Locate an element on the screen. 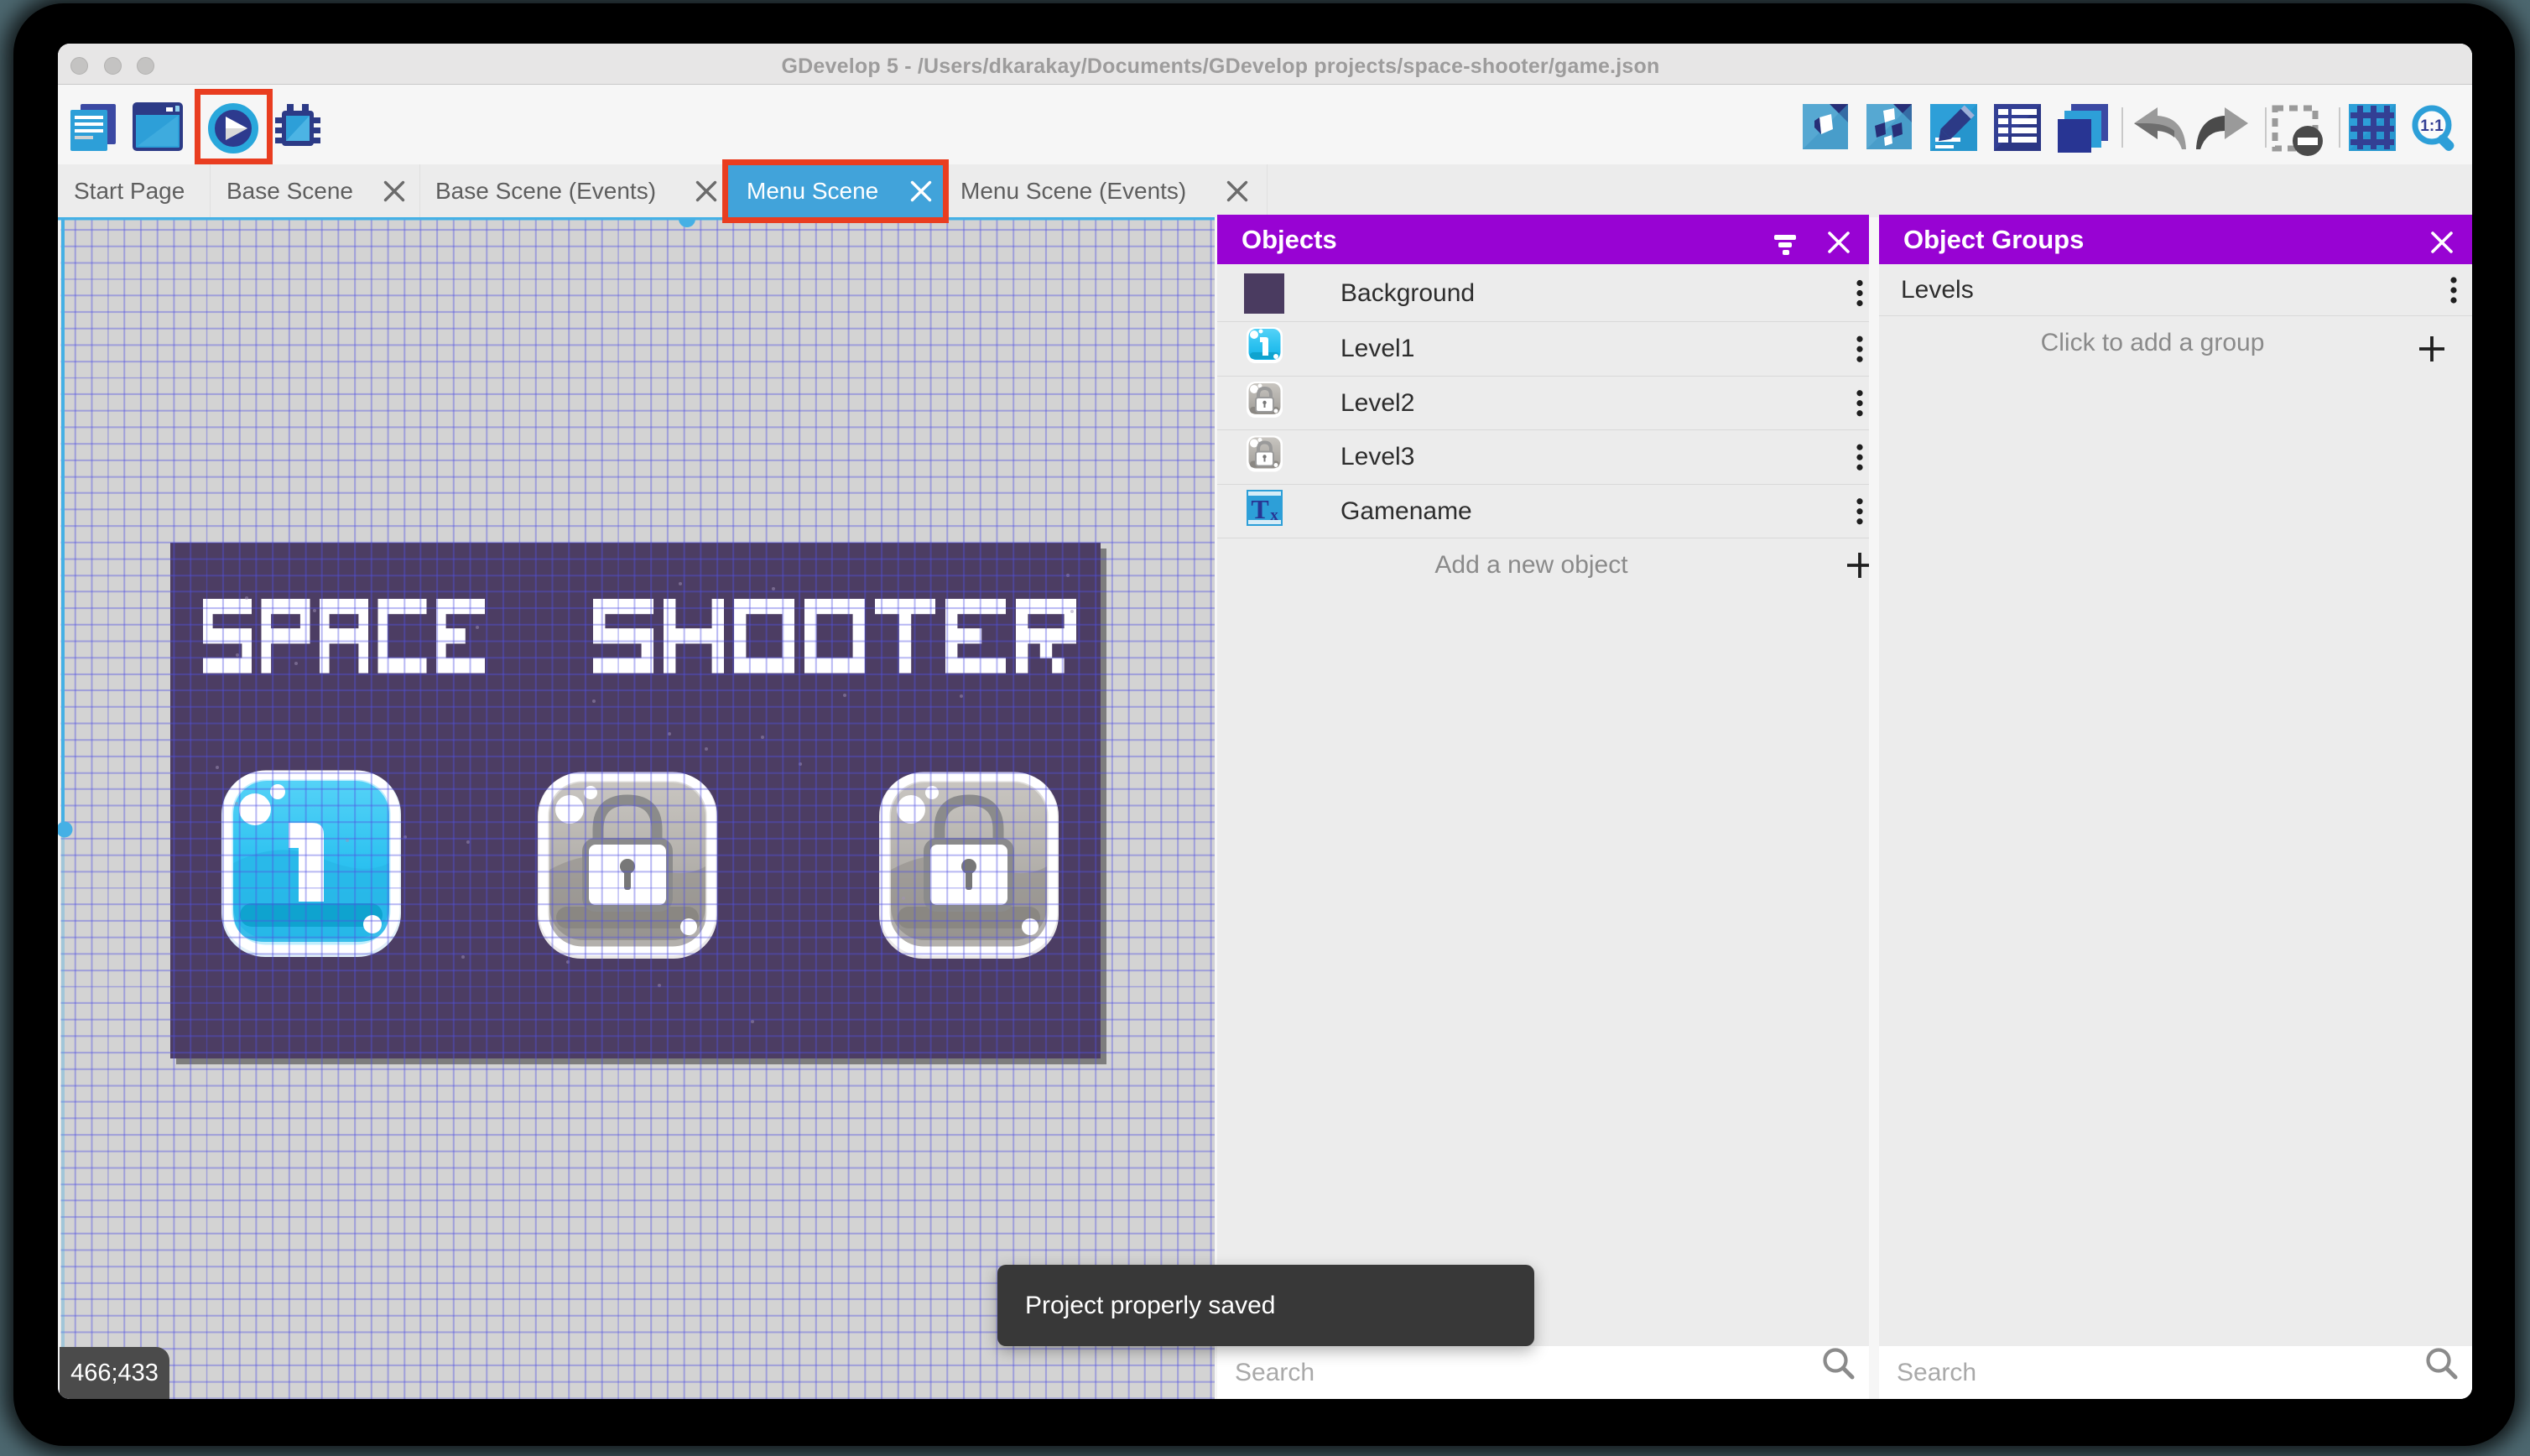  svg-text: T is located at coordinates (1259, 509).